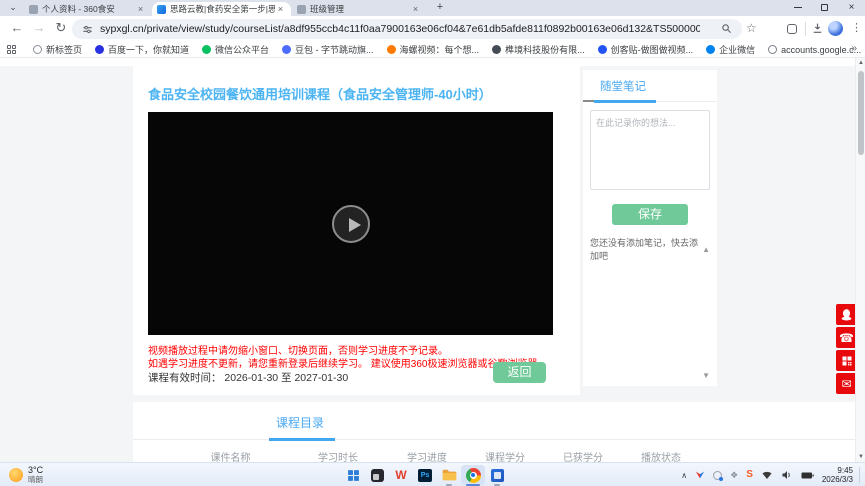 This screenshot has width=865, height=486. Describe the element at coordinates (401, 475) in the screenshot. I see `wps-button: W` at that location.